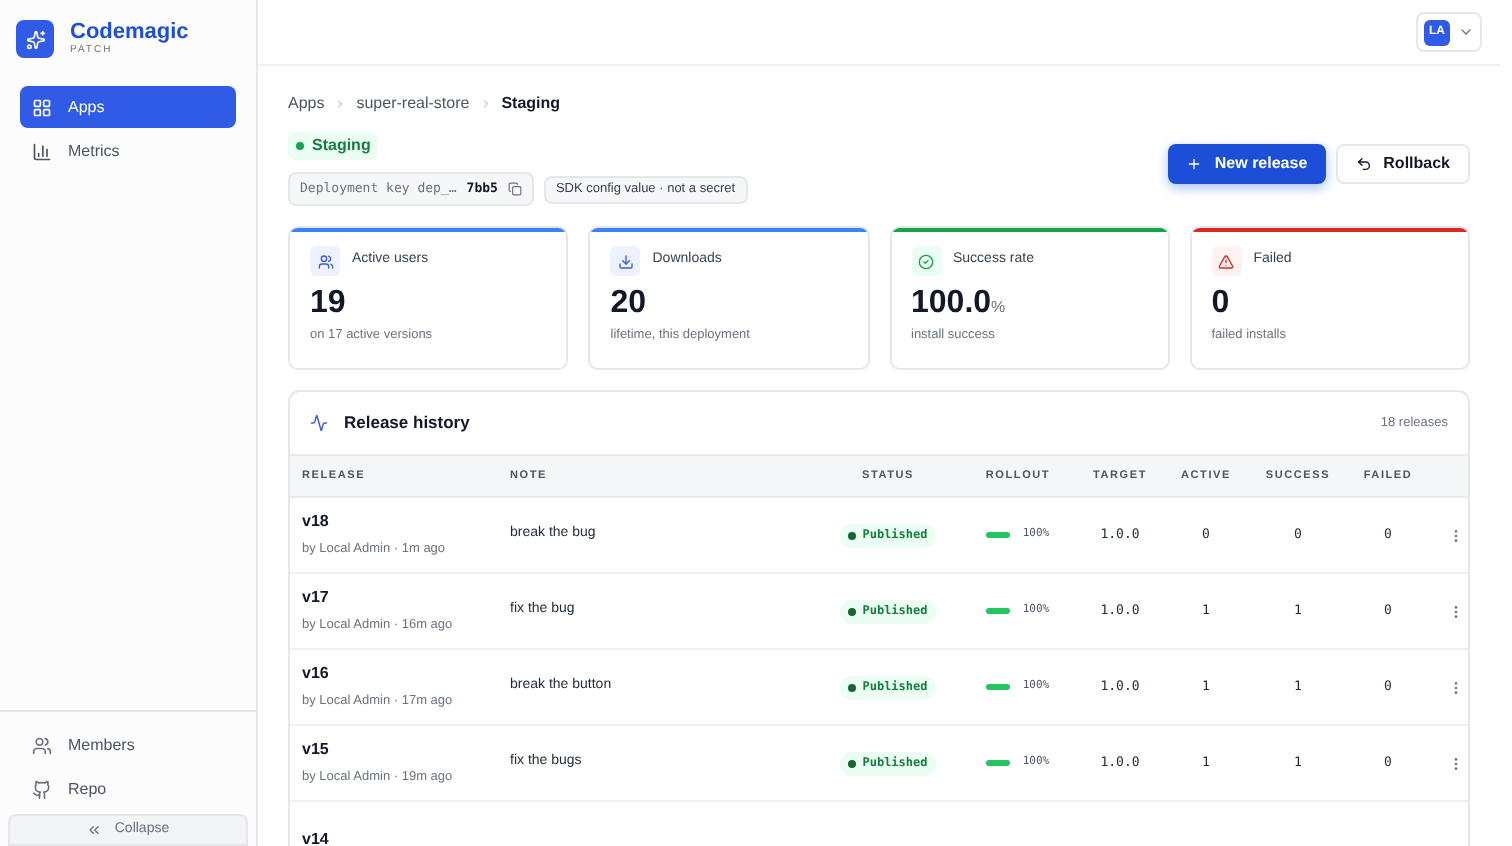  I want to click on release-version: v14, so click(316, 836).